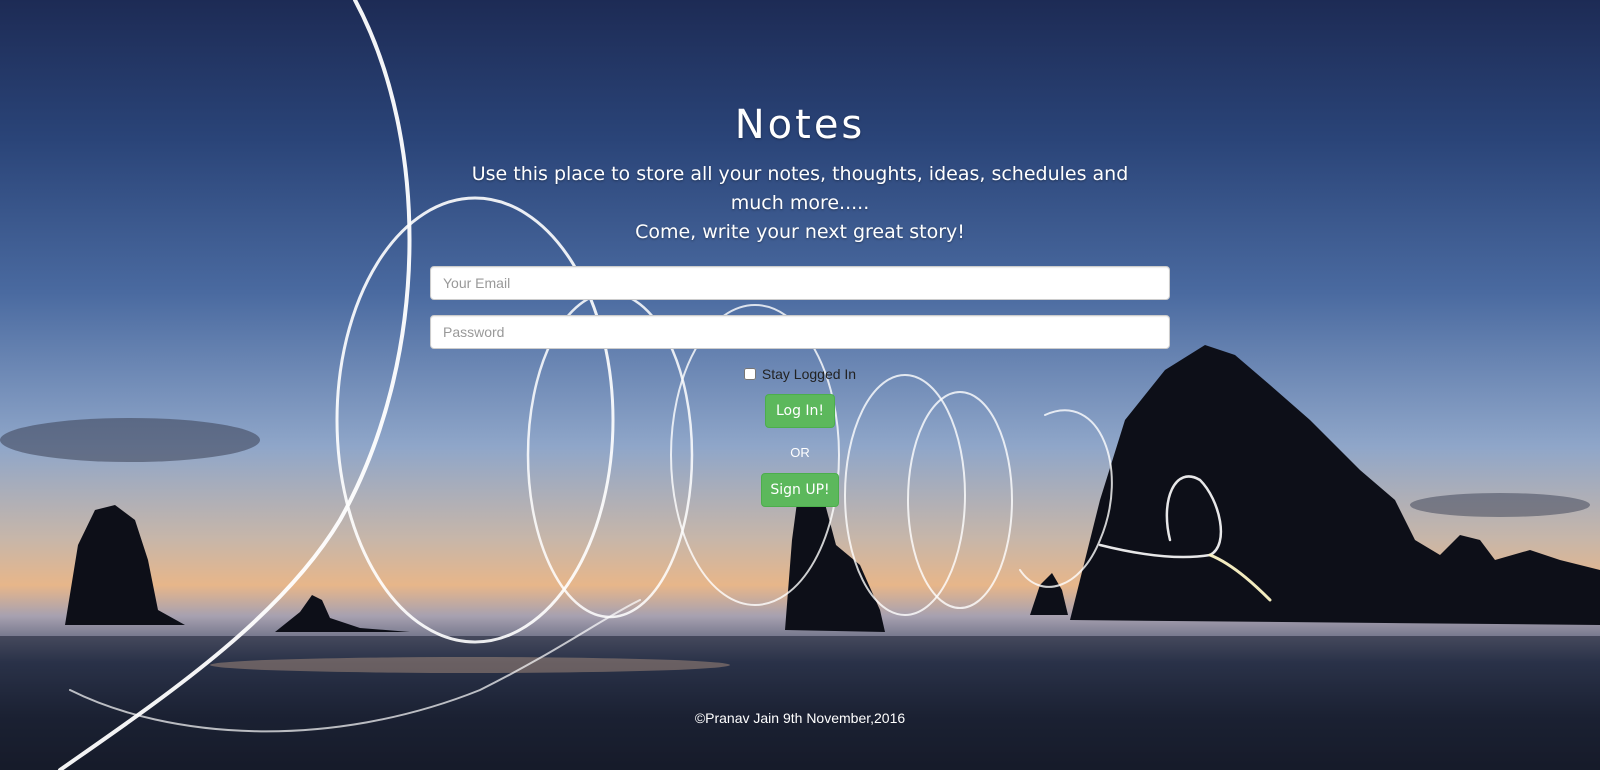 The width and height of the screenshot is (1600, 770). What do you see at coordinates (800, 490) in the screenshot?
I see `signup-button: Sign UP!` at bounding box center [800, 490].